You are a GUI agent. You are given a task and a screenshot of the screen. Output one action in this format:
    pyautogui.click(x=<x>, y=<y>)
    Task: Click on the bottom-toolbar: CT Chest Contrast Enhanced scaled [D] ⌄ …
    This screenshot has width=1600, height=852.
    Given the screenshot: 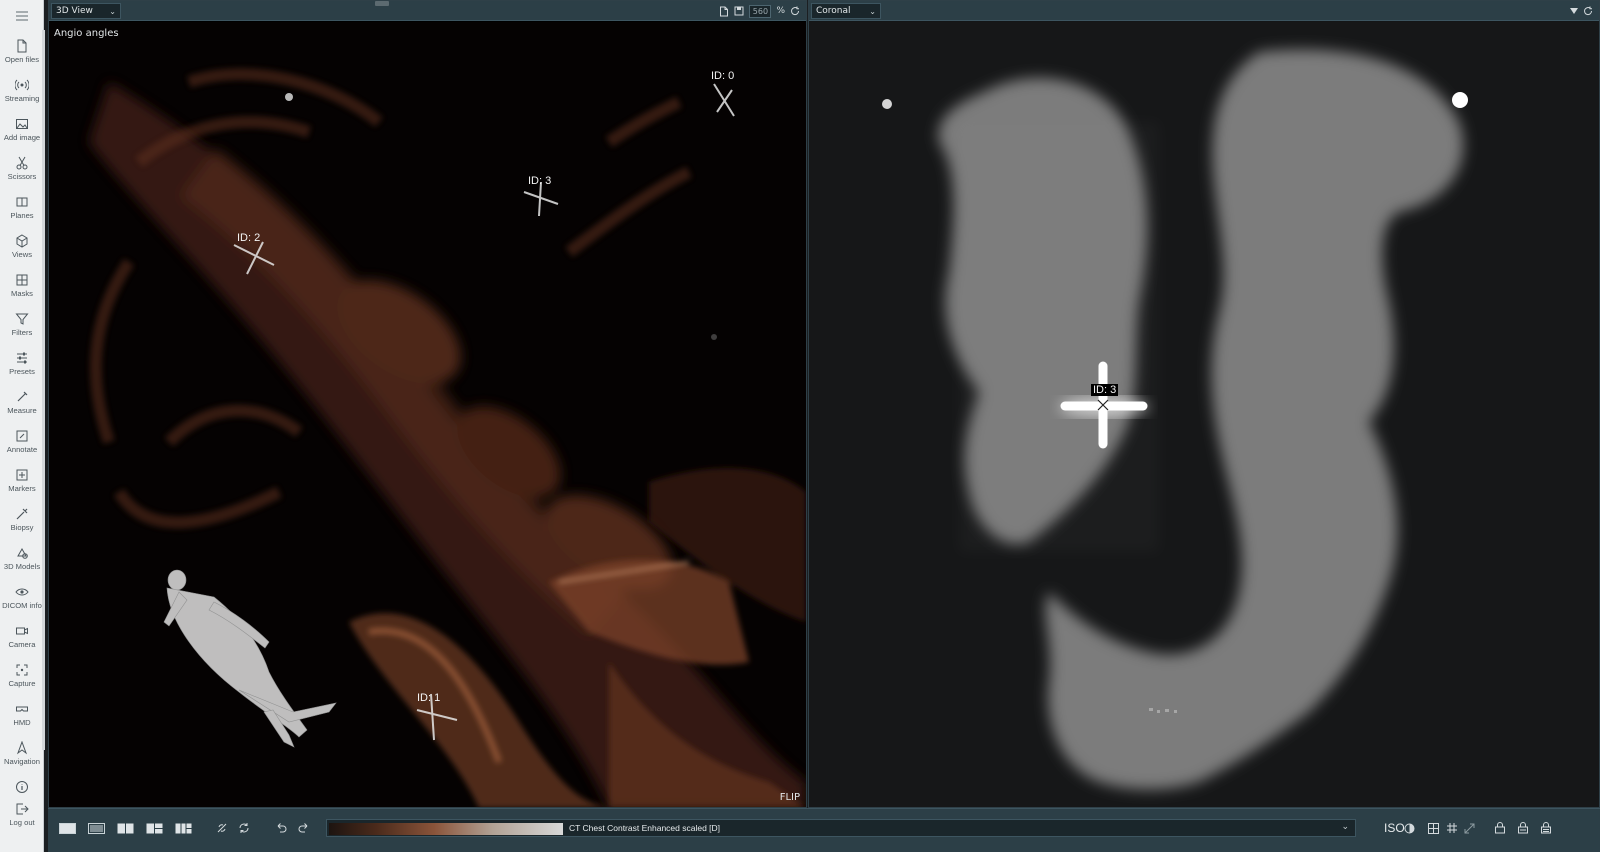 What is the action you would take?
    pyautogui.click(x=824, y=830)
    